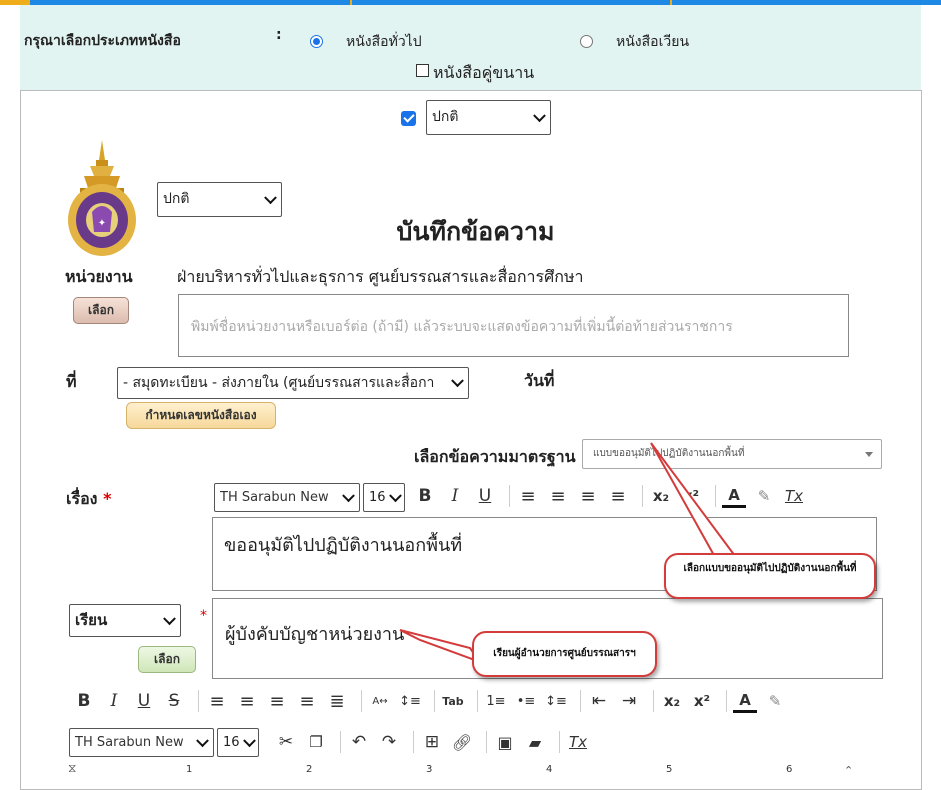  I want to click on addressee-callout-arrow, so click(441, 647).